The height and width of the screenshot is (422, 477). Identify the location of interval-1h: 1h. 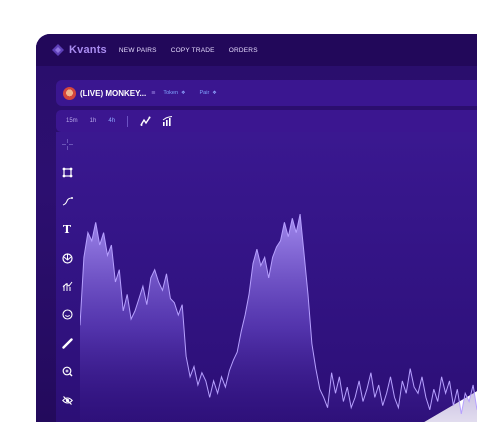
(93, 121).